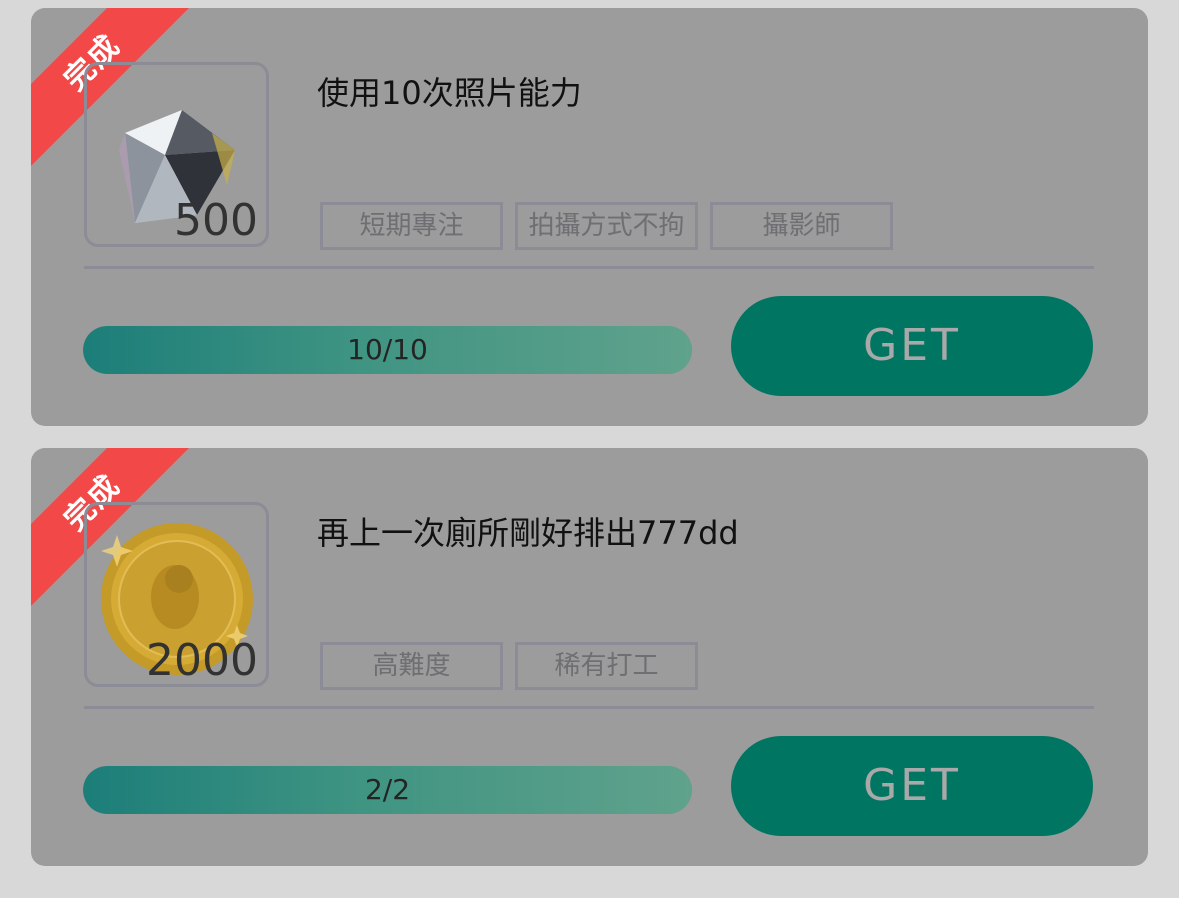  I want to click on reward-amount: 2000, so click(202, 660).